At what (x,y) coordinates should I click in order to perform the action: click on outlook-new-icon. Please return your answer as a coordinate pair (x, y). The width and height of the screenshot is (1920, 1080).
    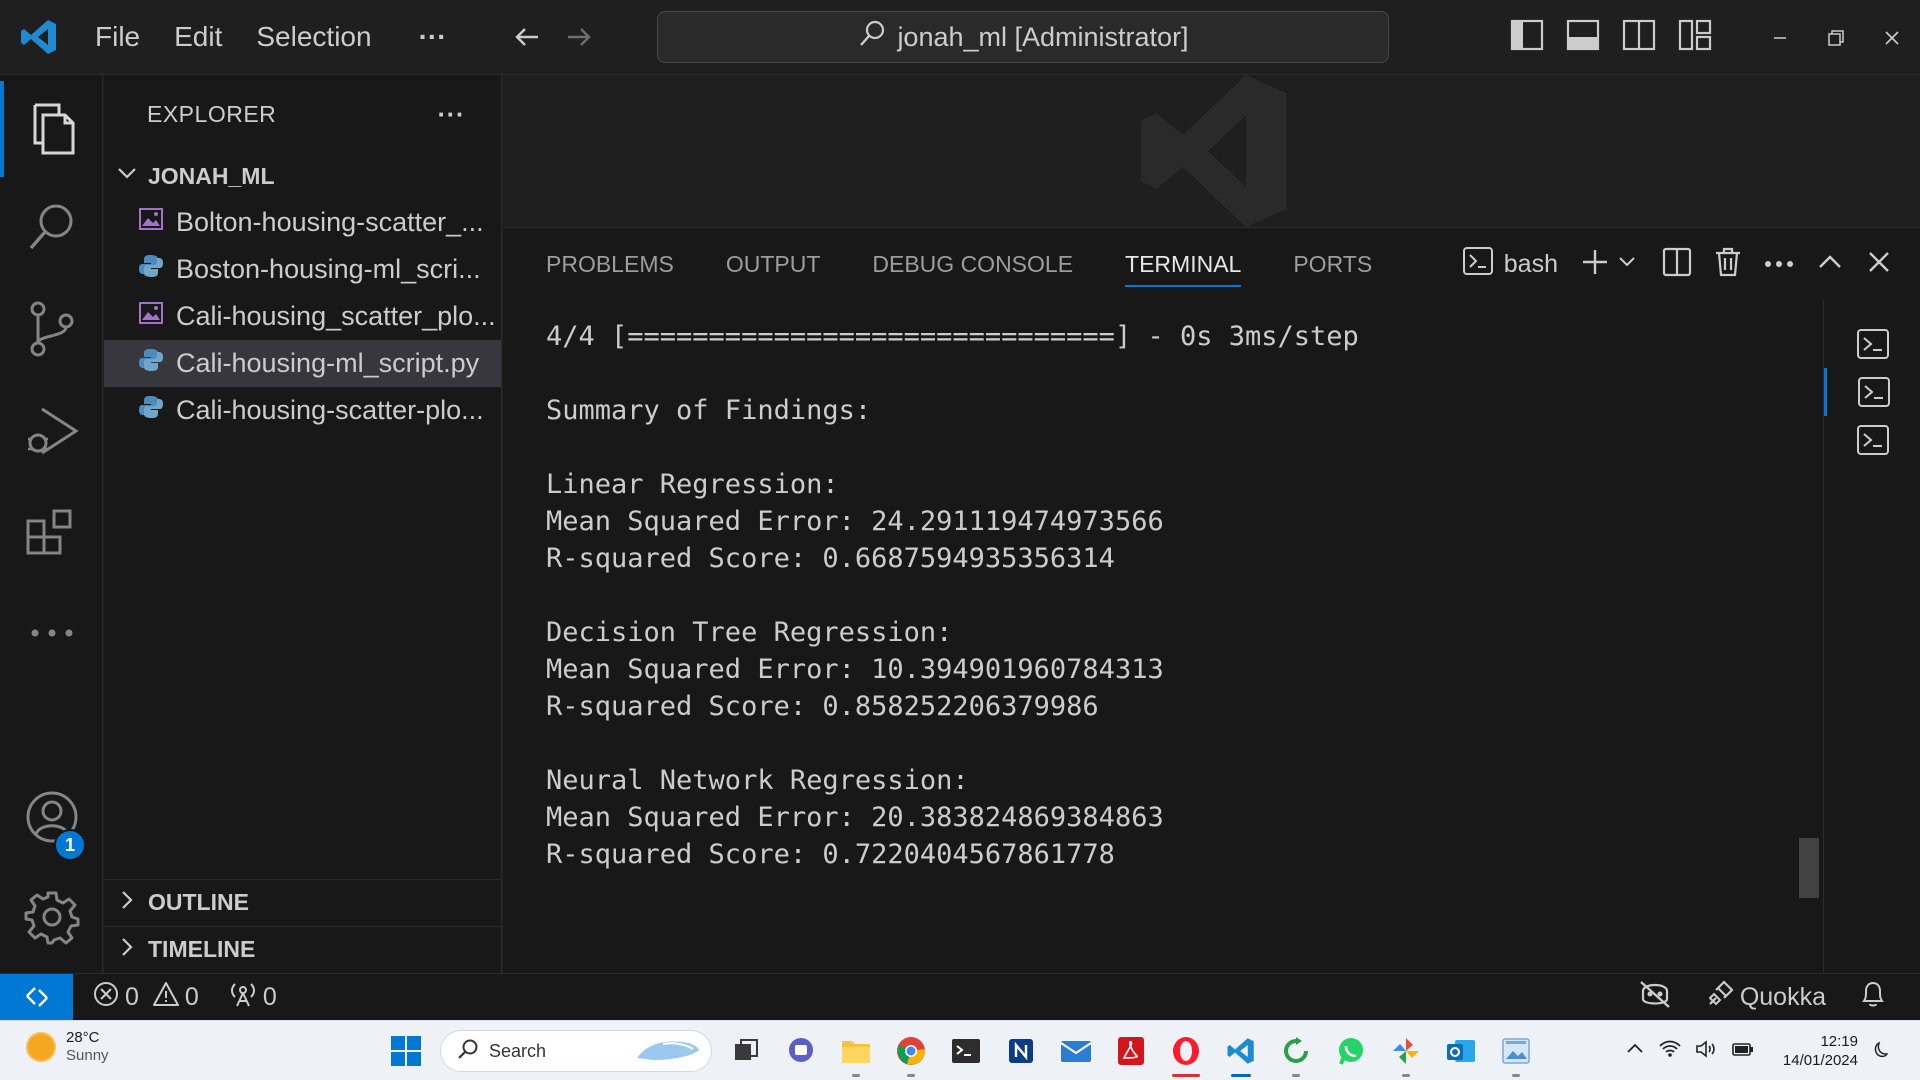
    Looking at the image, I should click on (1461, 1051).